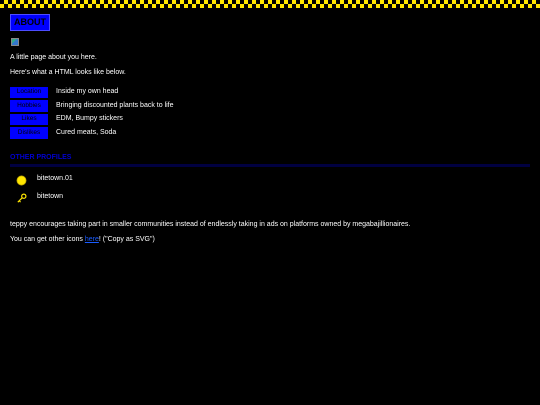 The height and width of the screenshot is (405, 540). Describe the element at coordinates (22, 198) in the screenshot. I see `key-icon` at that location.